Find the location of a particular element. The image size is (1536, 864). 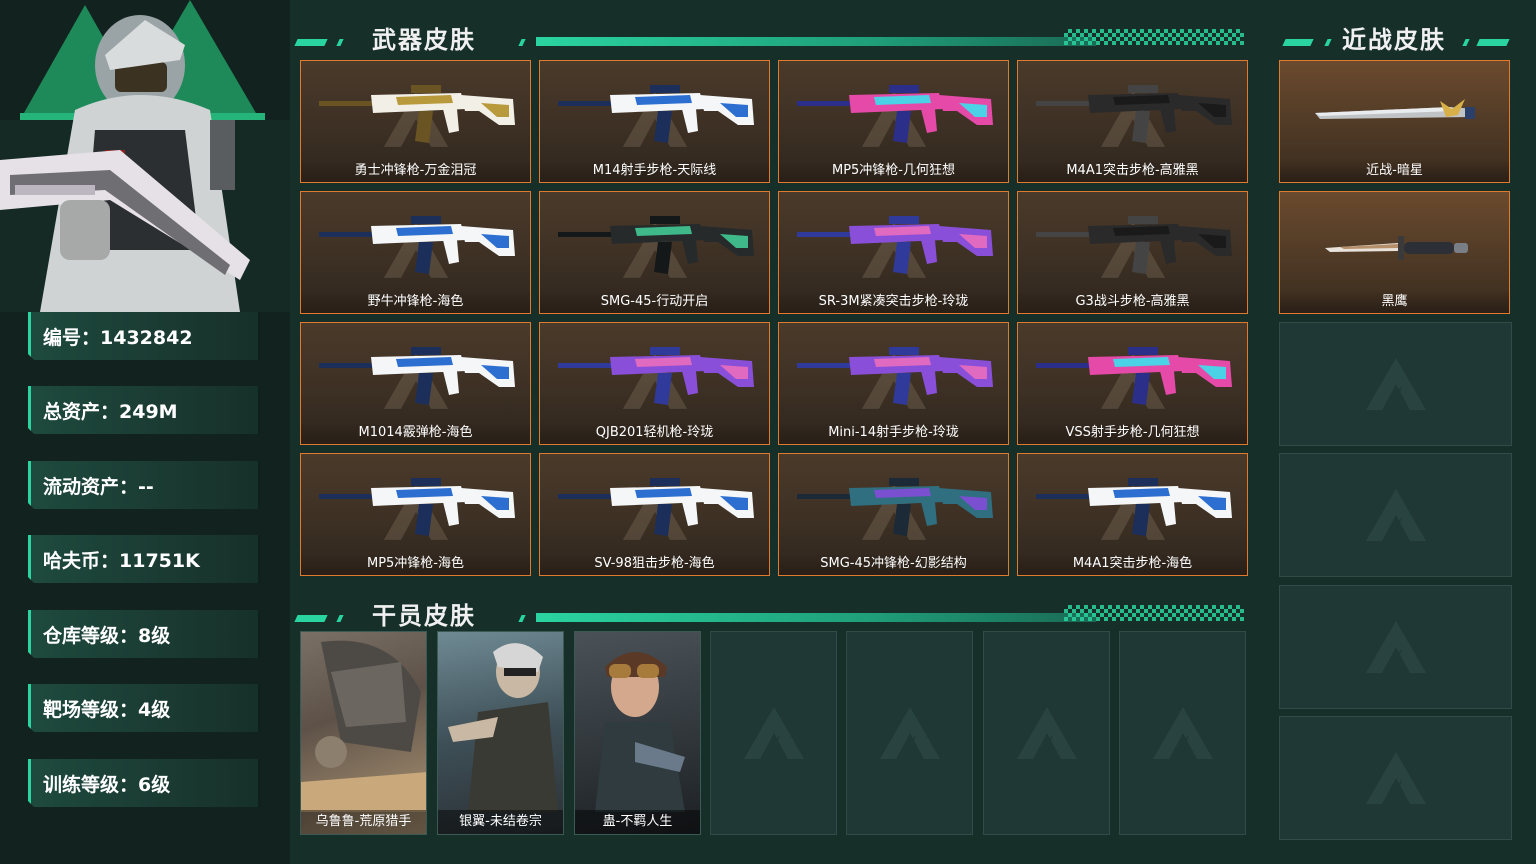

weapon-skin-name: VSS射手步枪-几何狂想 is located at coordinates (1132, 433).